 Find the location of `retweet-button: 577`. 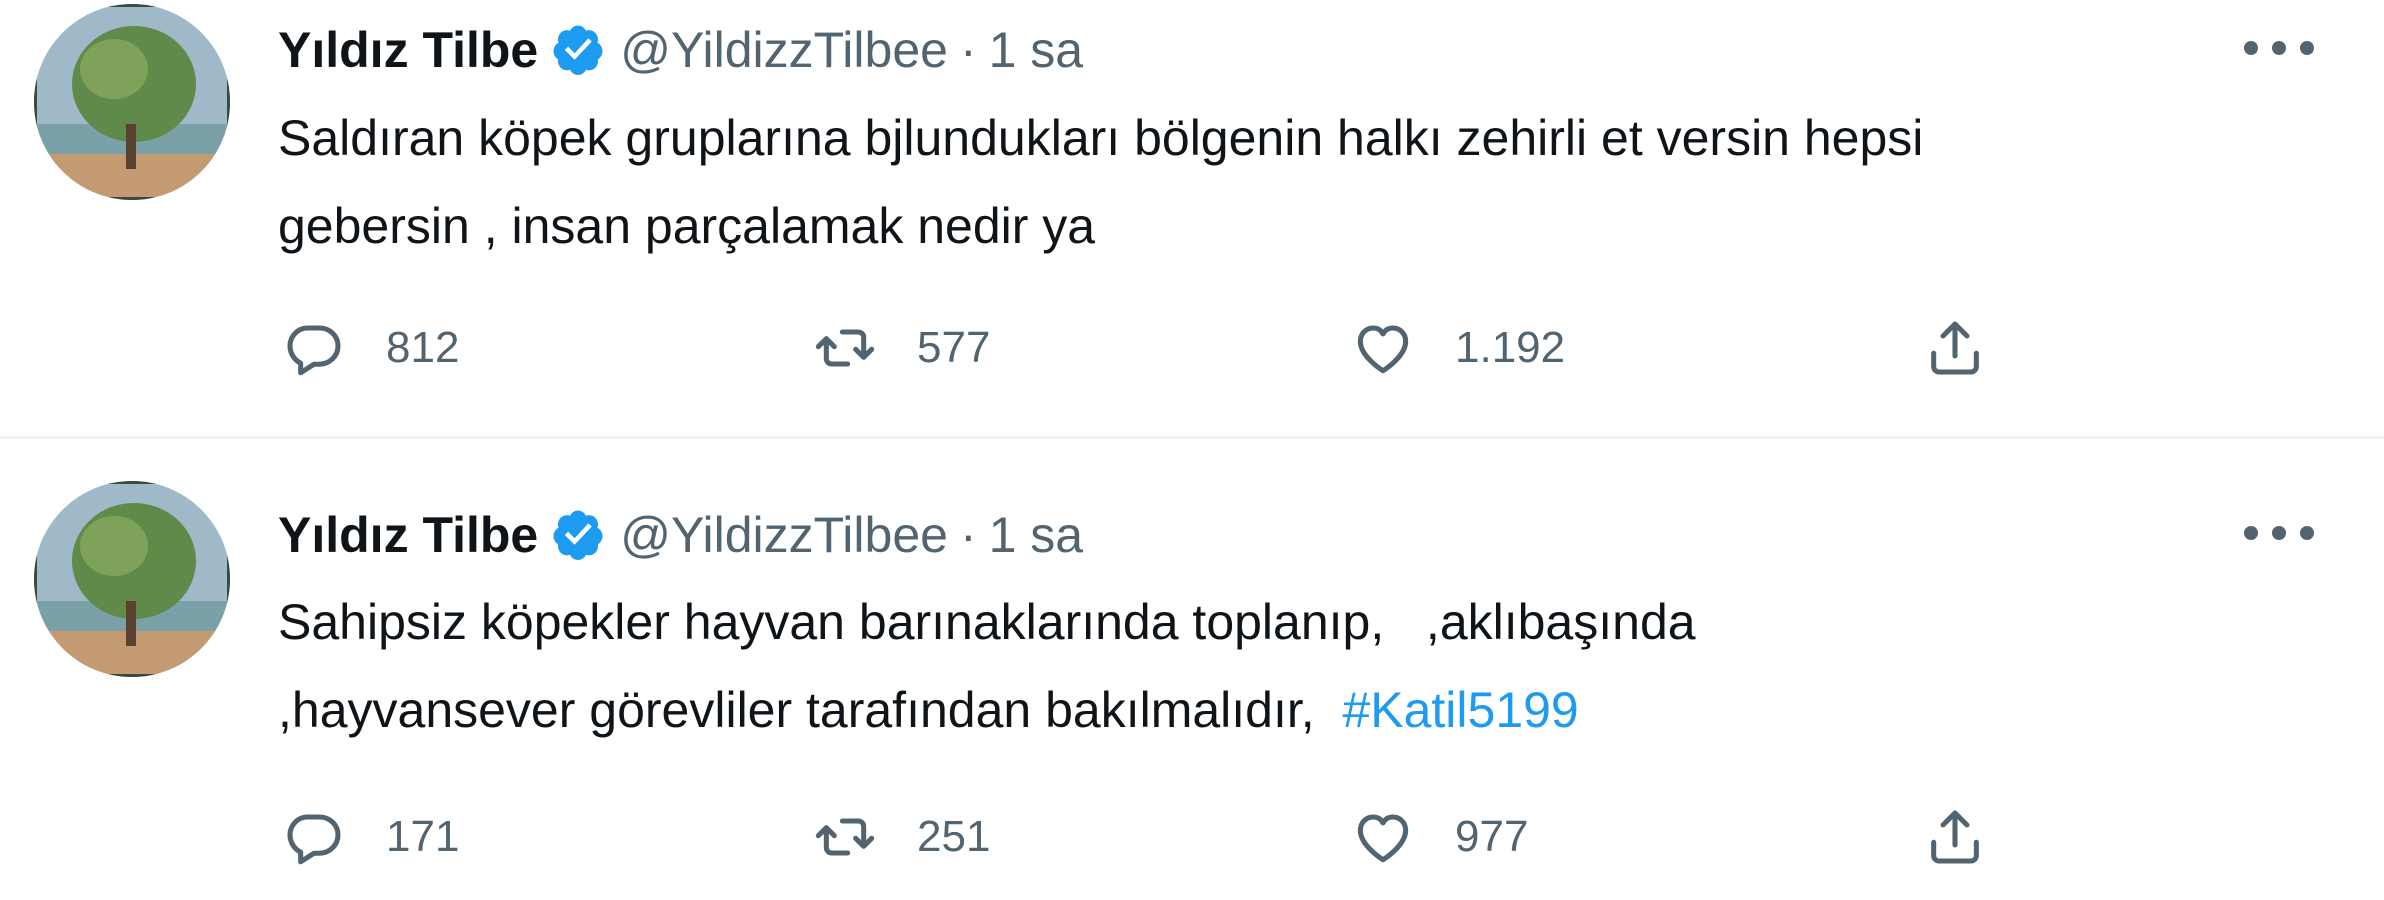

retweet-button: 577 is located at coordinates (901, 348).